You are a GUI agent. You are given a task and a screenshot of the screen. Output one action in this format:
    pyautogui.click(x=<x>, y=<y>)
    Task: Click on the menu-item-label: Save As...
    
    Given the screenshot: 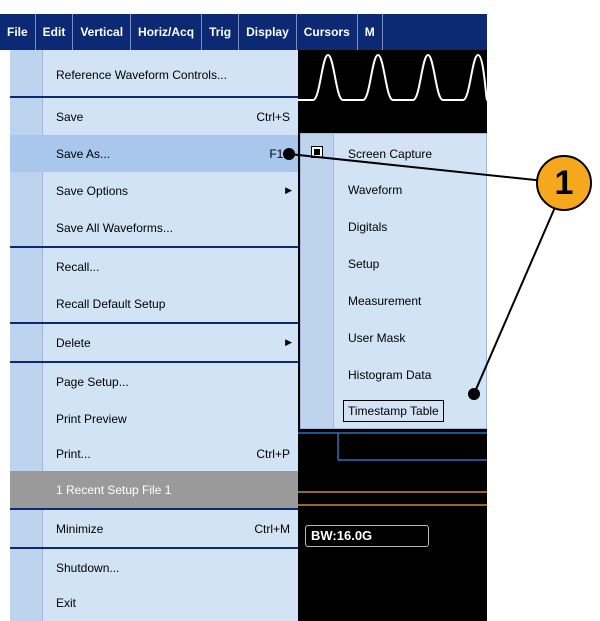 What is the action you would take?
    pyautogui.click(x=83, y=153)
    